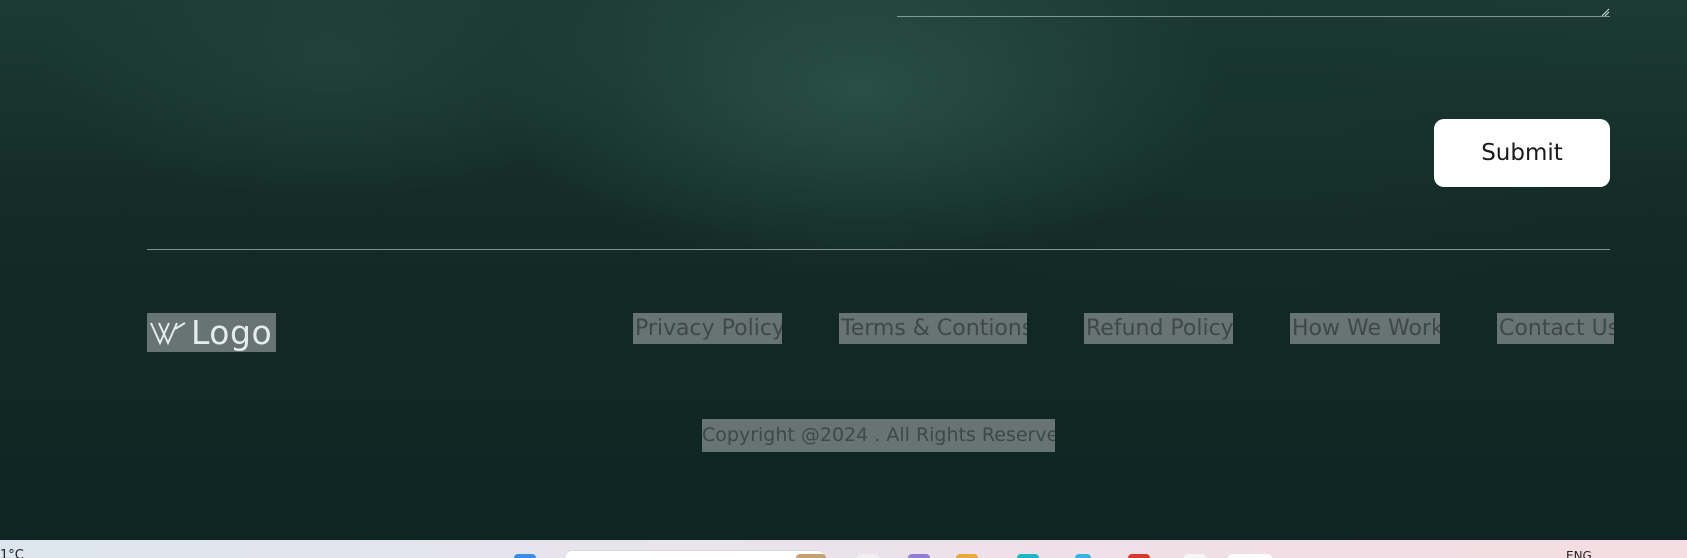  What do you see at coordinates (967, 556) in the screenshot?
I see `files-icon` at bounding box center [967, 556].